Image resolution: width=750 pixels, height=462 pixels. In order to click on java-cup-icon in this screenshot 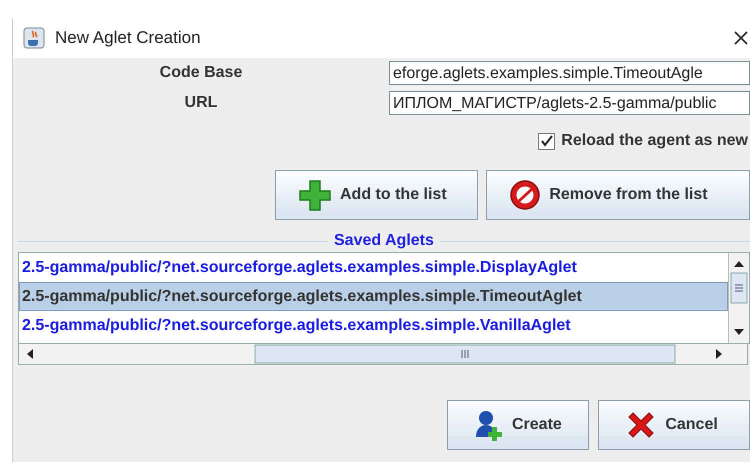, I will do `click(34, 38)`.